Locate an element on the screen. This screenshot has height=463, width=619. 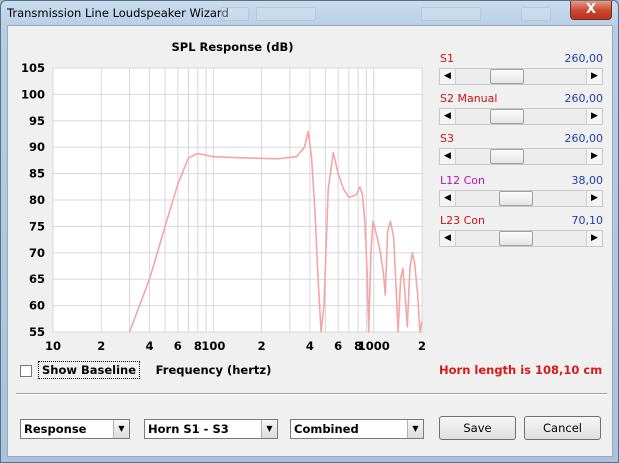
save-button-label: Save is located at coordinates (477, 428).